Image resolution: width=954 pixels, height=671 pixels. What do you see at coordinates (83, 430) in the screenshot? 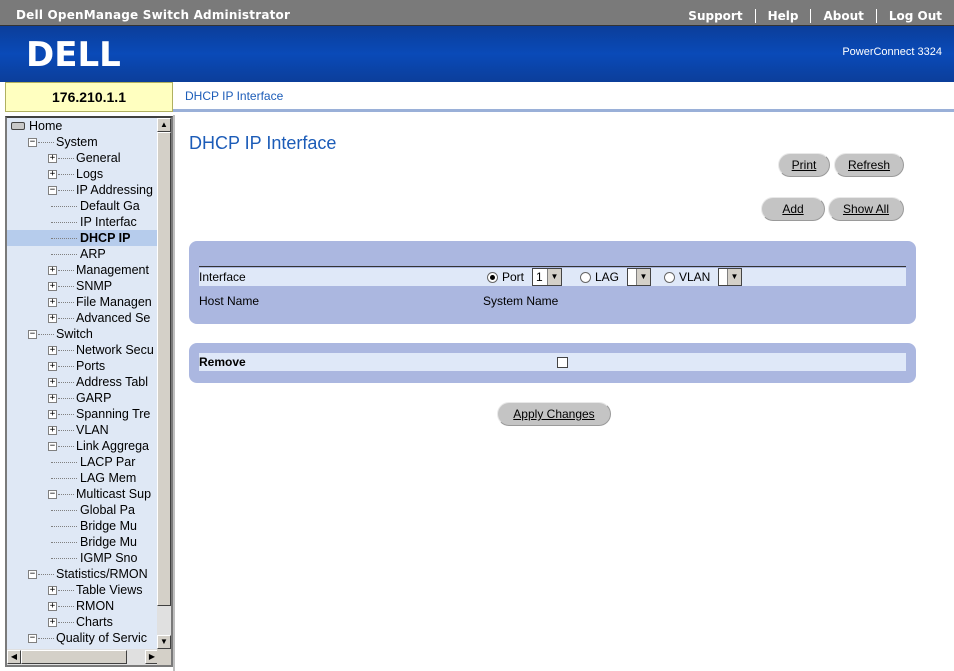
I see `tree-item: + VLAN` at bounding box center [83, 430].